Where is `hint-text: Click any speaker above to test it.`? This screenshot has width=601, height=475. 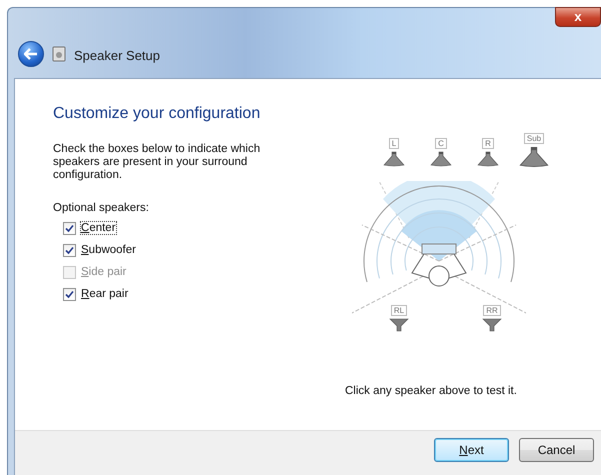 hint-text: Click any speaker above to test it. is located at coordinates (431, 391).